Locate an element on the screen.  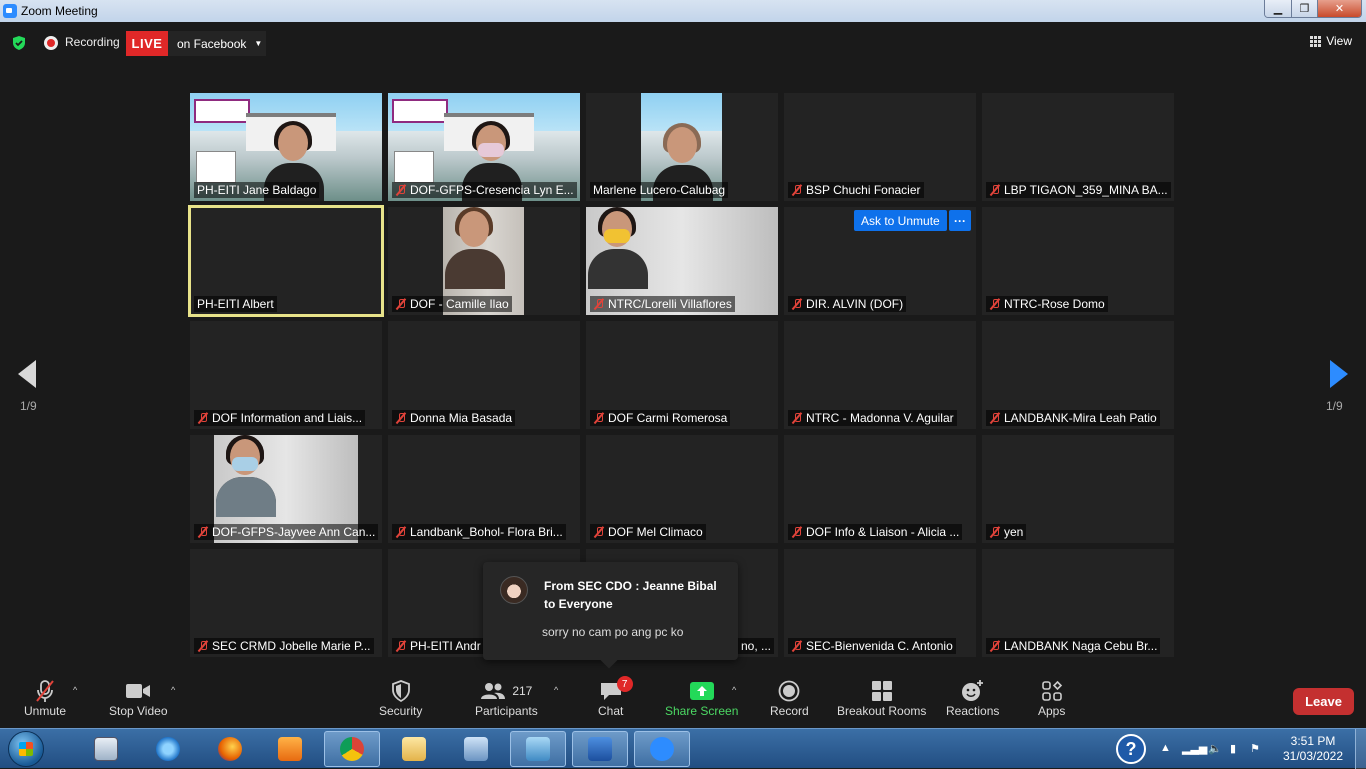
close-button: ✕ is located at coordinates (1339, 8).